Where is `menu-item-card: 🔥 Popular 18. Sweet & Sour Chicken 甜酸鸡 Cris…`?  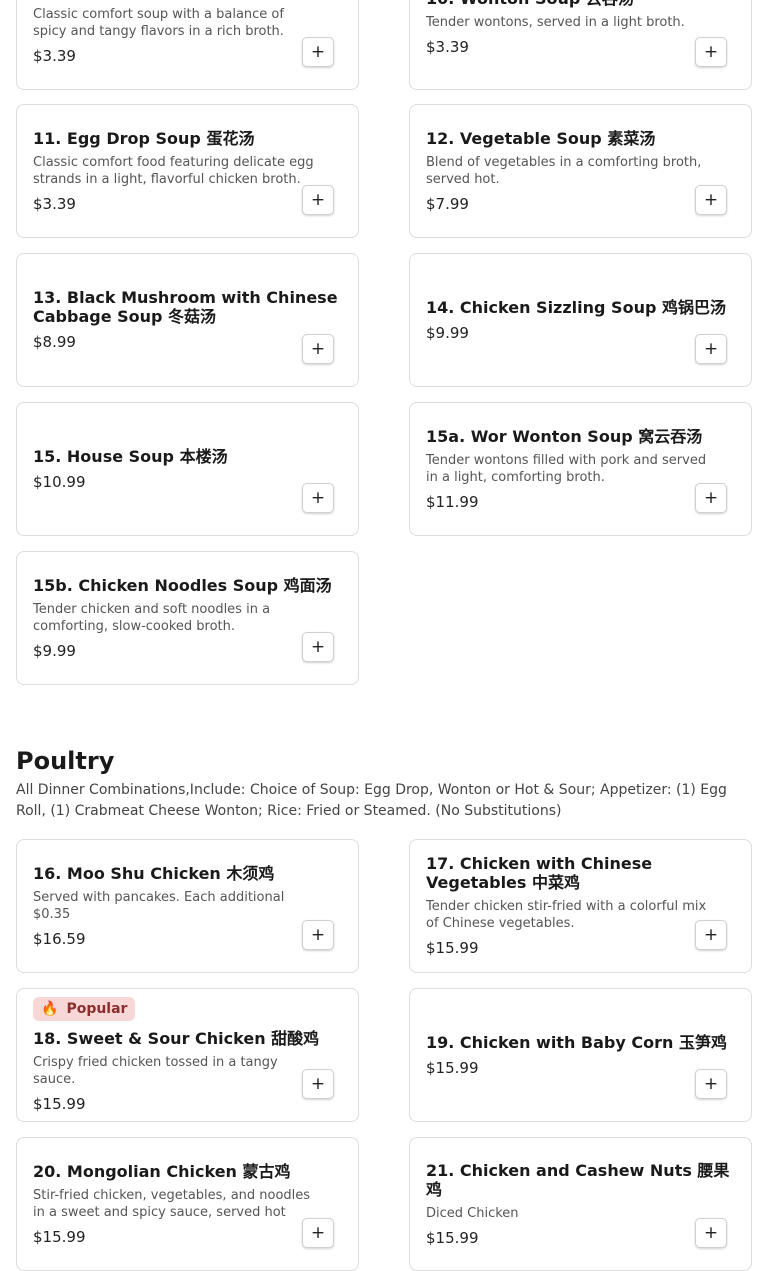 menu-item-card: 🔥 Popular 18. Sweet & Sour Chicken 甜酸鸡 Cris… is located at coordinates (187, 1055).